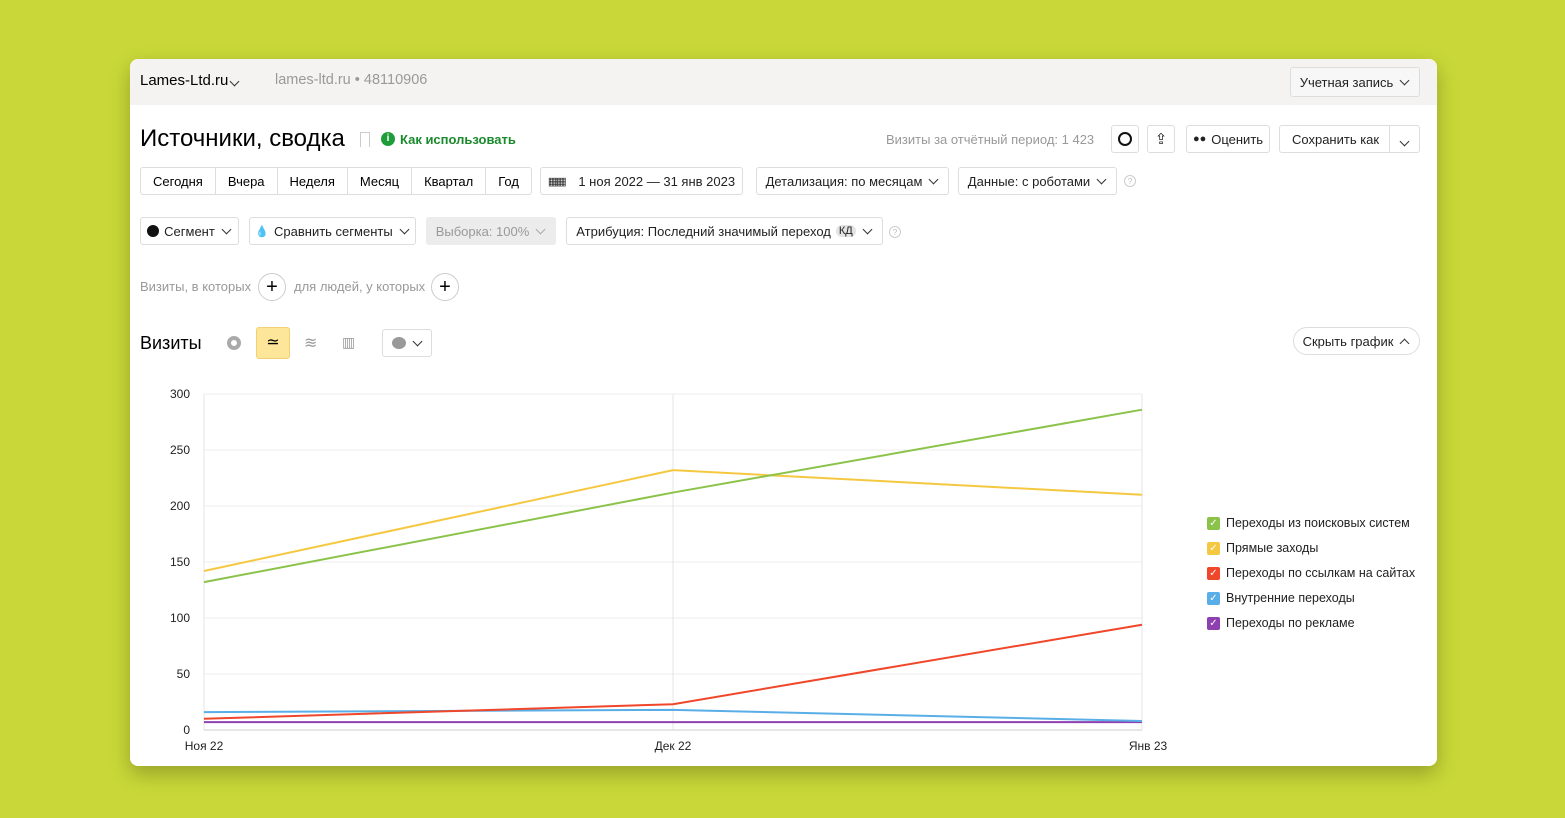  I want to click on legend-item: ✓ Прямые заходы, so click(1262, 548).